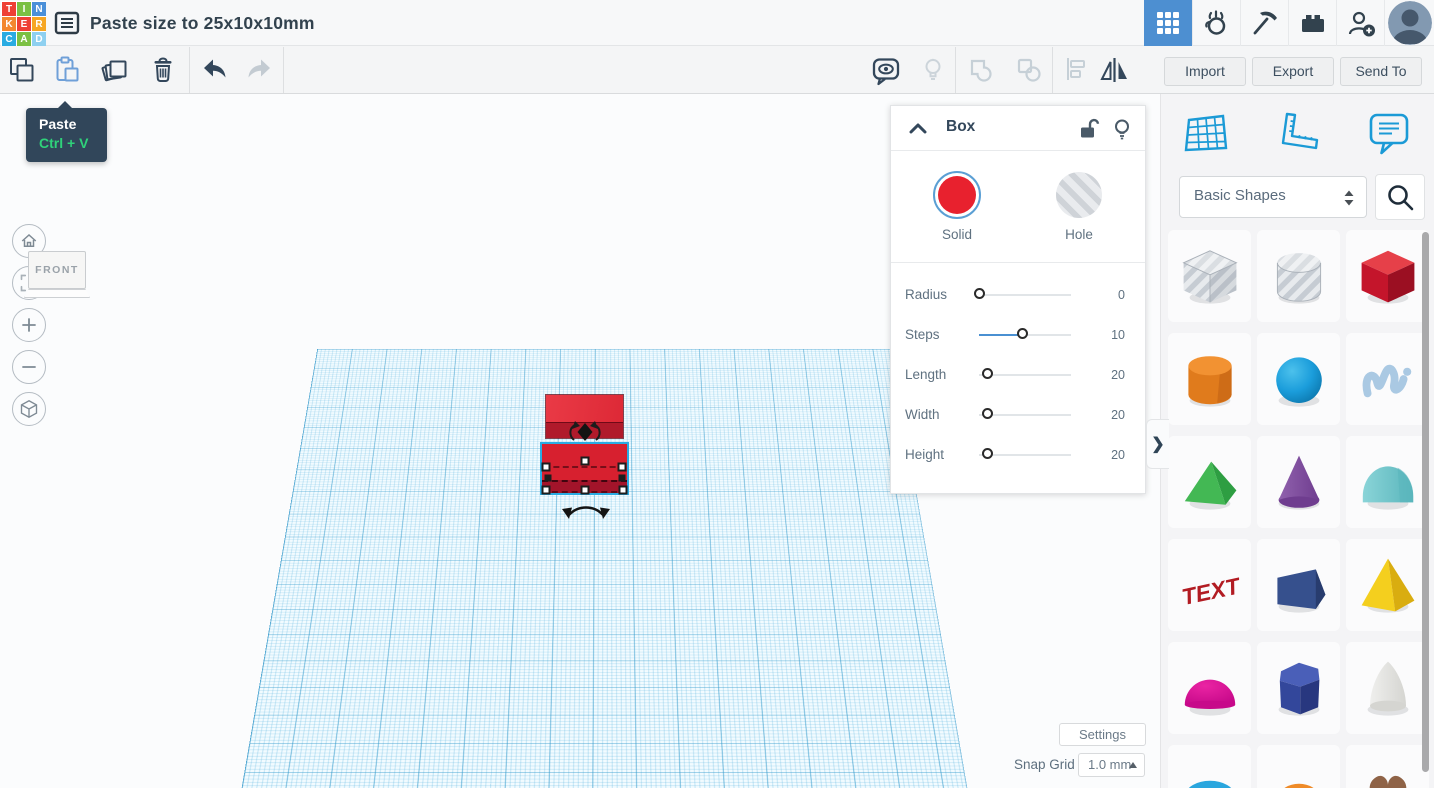 This screenshot has height=788, width=1434. What do you see at coordinates (1425, 502) in the screenshot?
I see `sidebar-scrollbar` at bounding box center [1425, 502].